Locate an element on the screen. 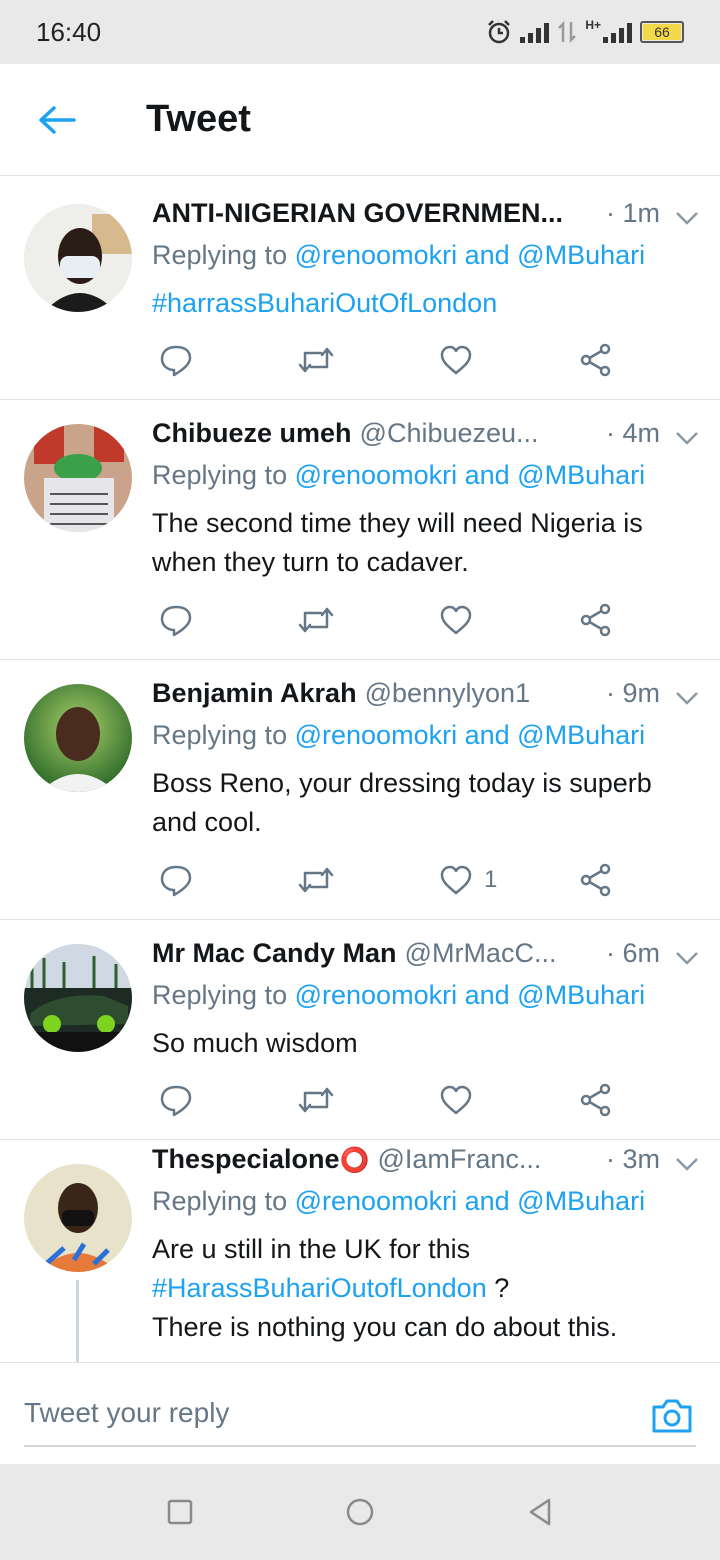  tweet-author-name: Benjamin Akrah is located at coordinates (254, 693).